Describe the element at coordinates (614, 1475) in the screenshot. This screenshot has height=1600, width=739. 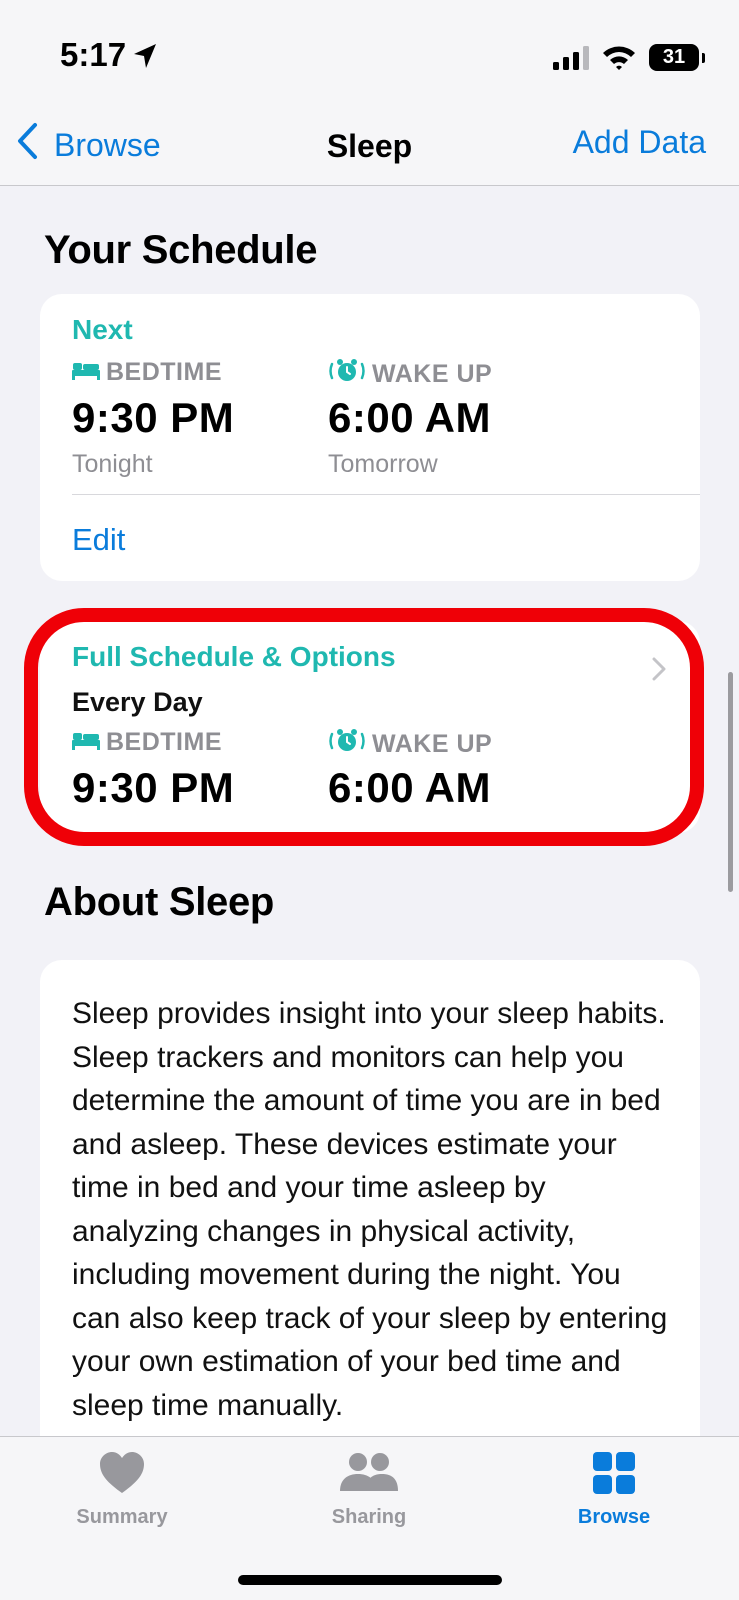
I see `grid-icon` at that location.